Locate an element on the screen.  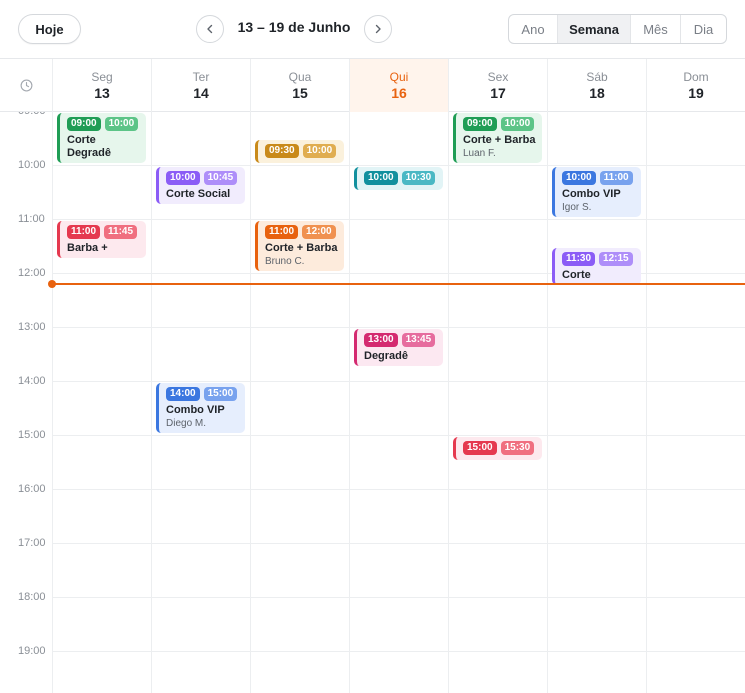
view-month-tab: Mês is located at coordinates (656, 29).